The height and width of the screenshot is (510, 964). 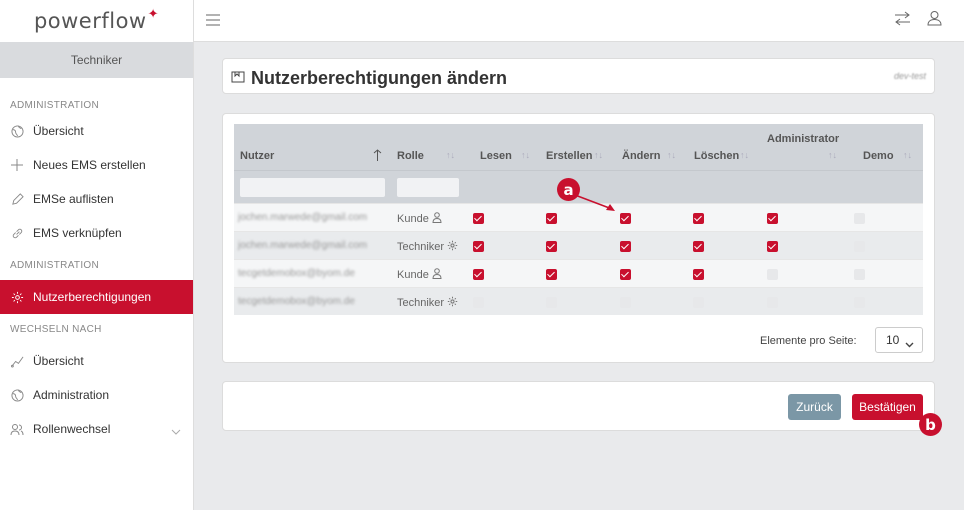 I want to click on nav-neues-ems: Neues EMS erstellen, so click(x=96, y=165).